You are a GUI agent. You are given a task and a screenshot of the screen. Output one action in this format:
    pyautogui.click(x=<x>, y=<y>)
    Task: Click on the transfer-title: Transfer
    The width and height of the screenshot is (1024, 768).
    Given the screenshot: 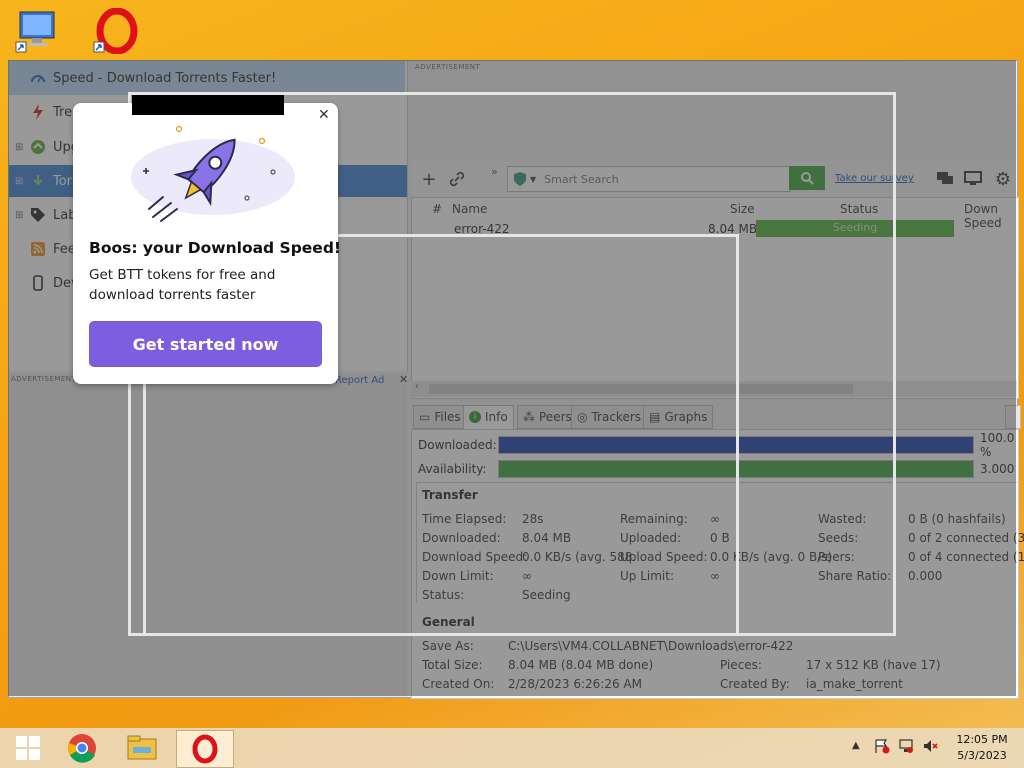 What is the action you would take?
    pyautogui.click(x=450, y=495)
    